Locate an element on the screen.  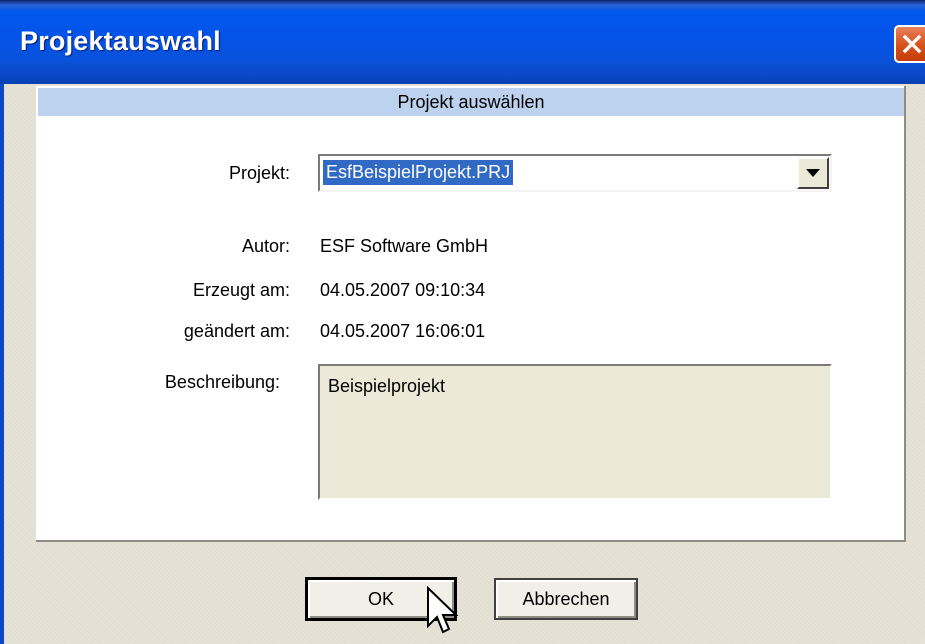
panel-header-title: Projekt auswählen is located at coordinates (471, 102).